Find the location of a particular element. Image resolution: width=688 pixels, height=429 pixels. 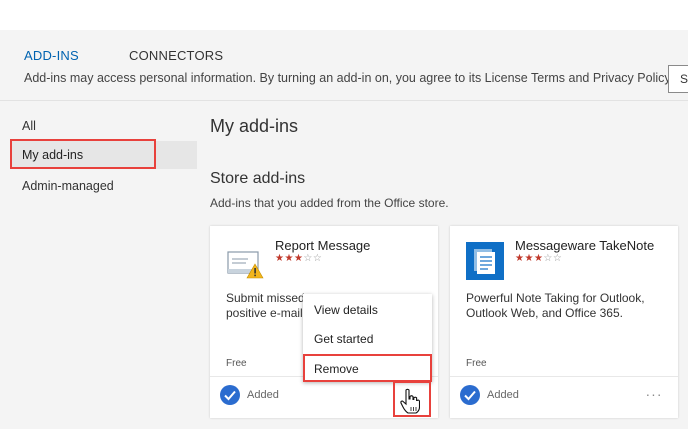

section-title: Store add-ins is located at coordinates (258, 178).